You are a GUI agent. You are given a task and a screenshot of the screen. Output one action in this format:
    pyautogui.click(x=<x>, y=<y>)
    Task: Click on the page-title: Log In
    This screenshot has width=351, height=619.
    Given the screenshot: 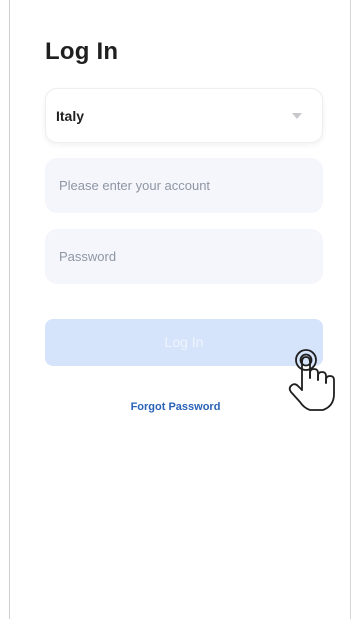 What is the action you would take?
    pyautogui.click(x=82, y=51)
    